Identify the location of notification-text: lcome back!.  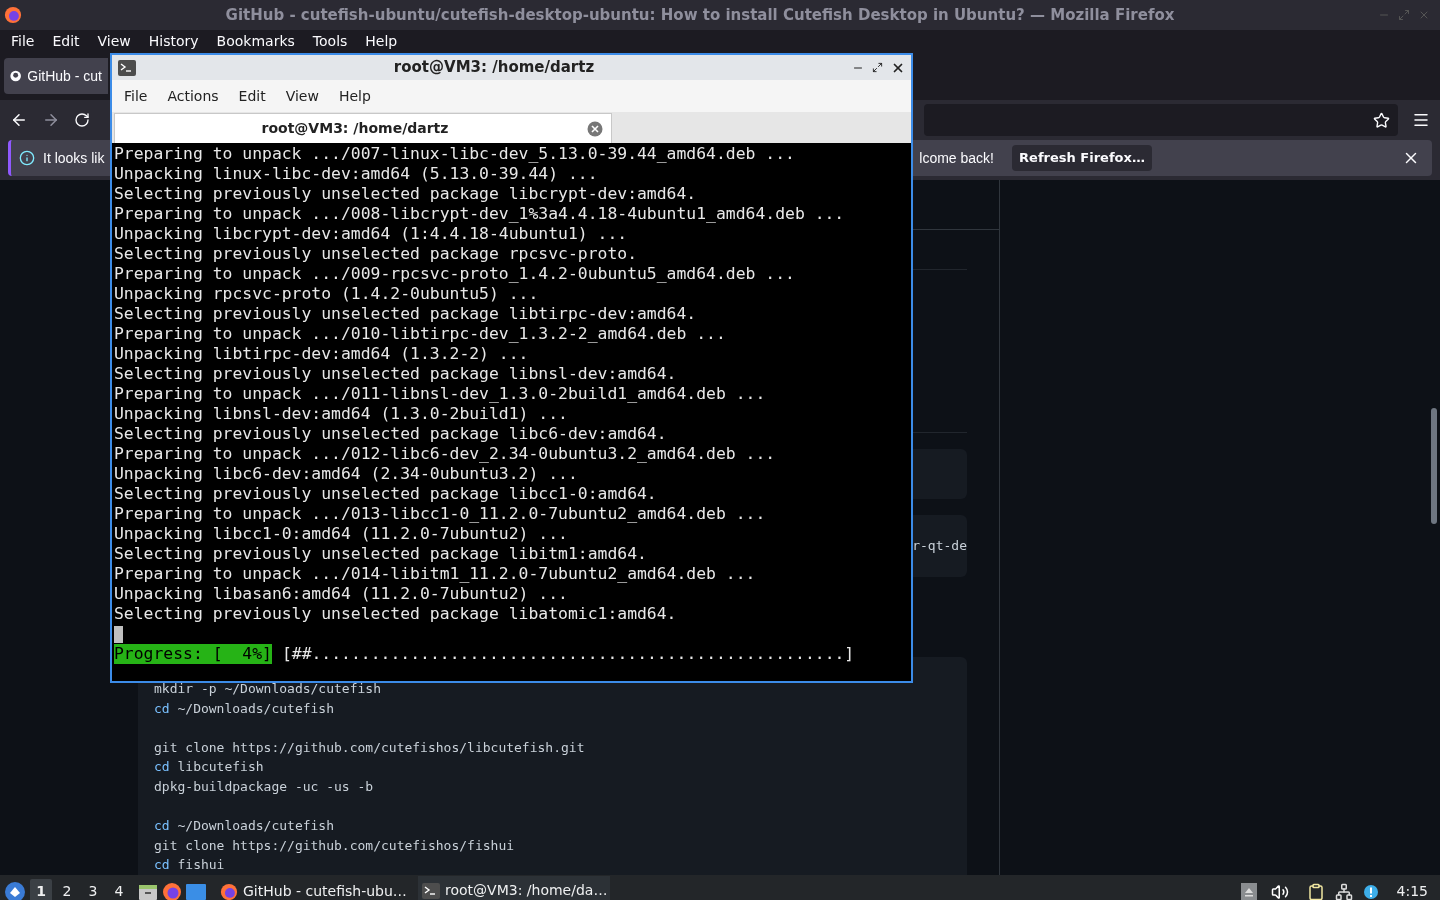
(956, 158).